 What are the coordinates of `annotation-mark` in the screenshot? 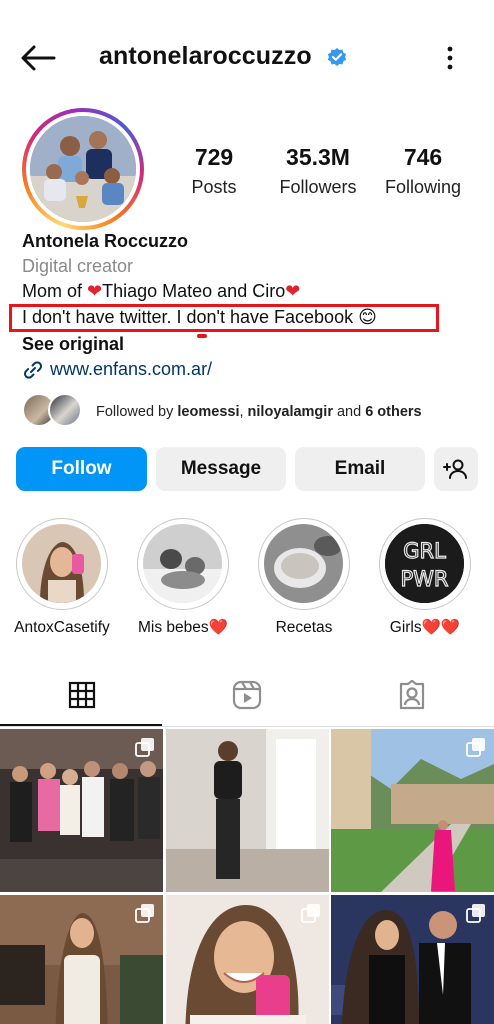 It's located at (202, 336).